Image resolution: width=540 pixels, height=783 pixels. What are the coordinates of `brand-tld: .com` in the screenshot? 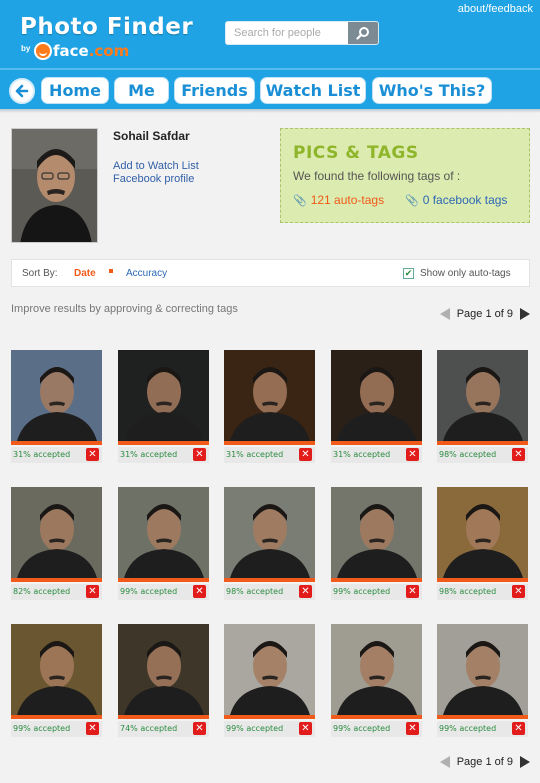 It's located at (109, 50).